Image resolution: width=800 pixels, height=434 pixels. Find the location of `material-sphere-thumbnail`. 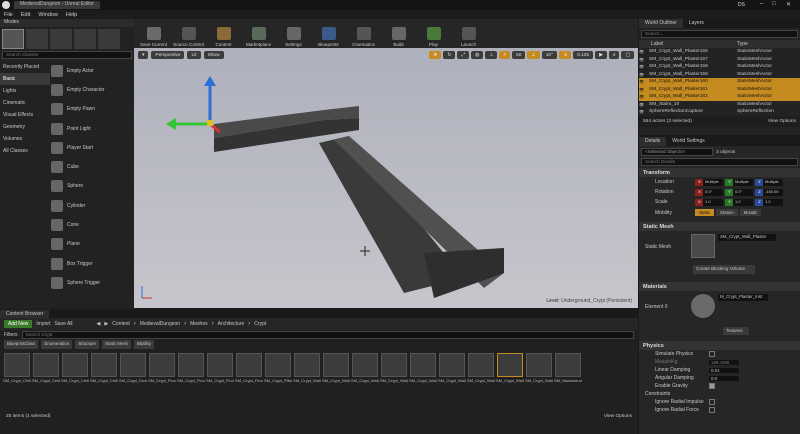

material-sphere-thumbnail is located at coordinates (703, 306).